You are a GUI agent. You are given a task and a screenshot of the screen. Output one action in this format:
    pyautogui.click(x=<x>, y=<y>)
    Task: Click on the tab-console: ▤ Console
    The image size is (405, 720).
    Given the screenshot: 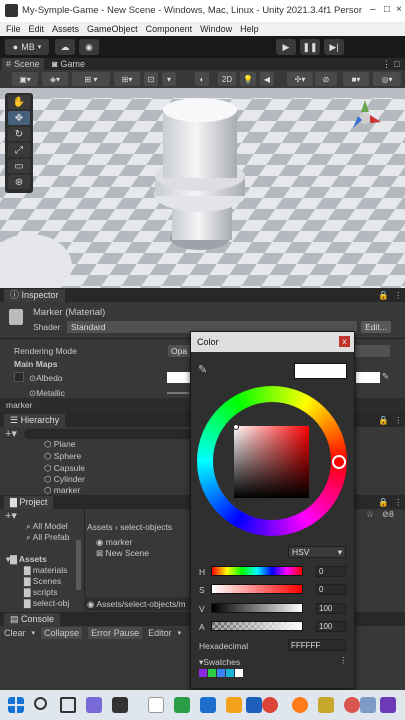 What is the action you would take?
    pyautogui.click(x=32, y=619)
    